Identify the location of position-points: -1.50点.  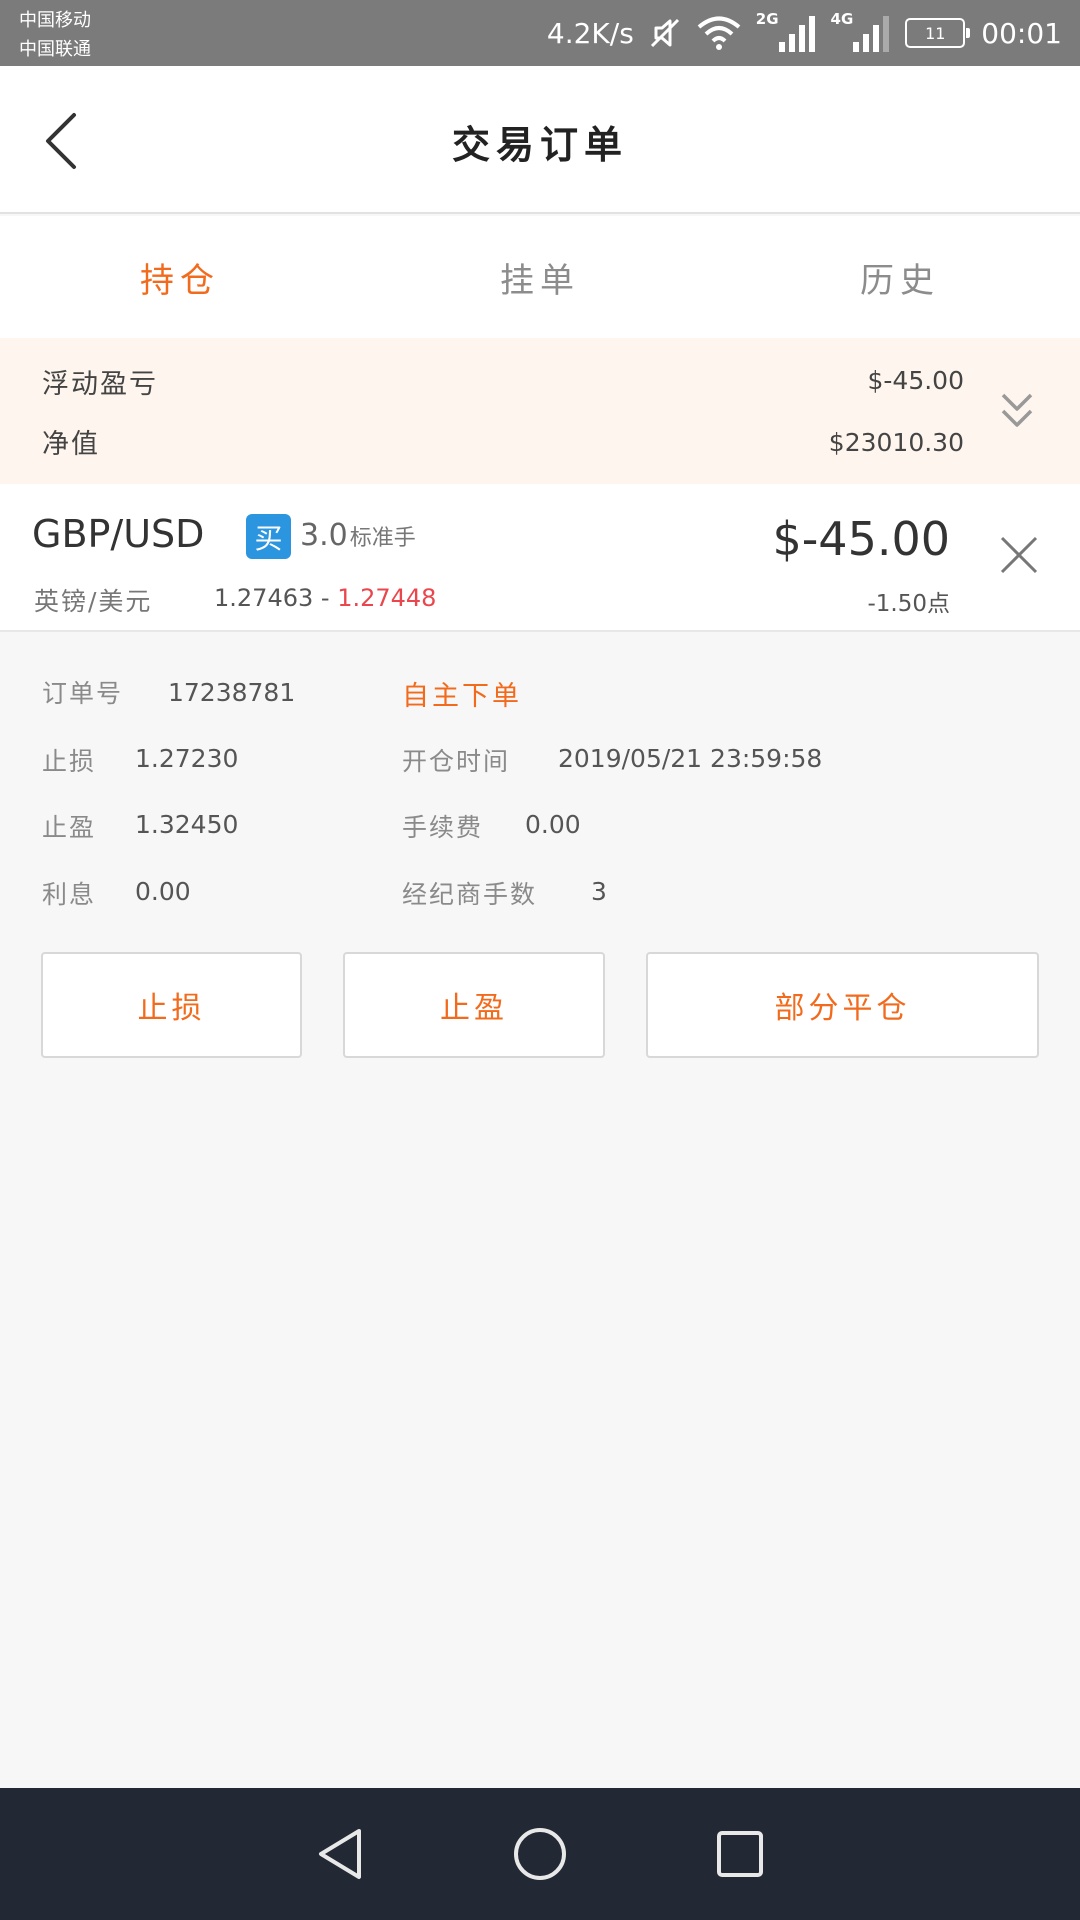
(908, 604).